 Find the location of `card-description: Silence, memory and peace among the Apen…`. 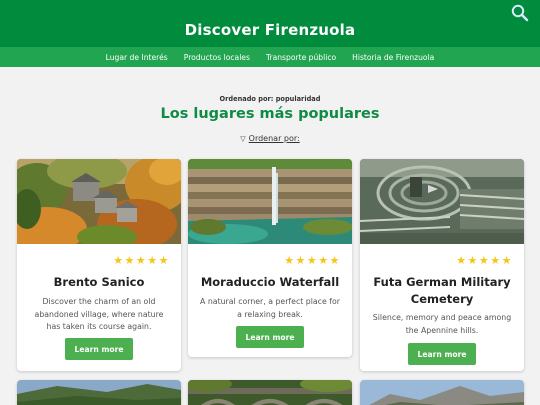

card-description: Silence, memory and peace among the Apen… is located at coordinates (442, 324).